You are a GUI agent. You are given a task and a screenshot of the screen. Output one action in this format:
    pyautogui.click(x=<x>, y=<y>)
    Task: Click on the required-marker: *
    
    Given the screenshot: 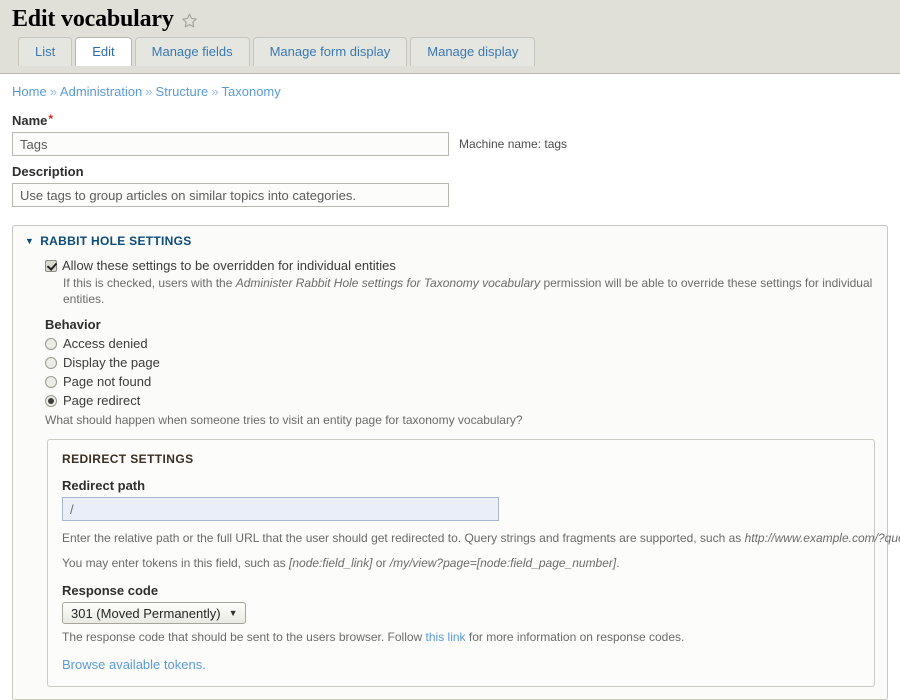 What is the action you would take?
    pyautogui.click(x=51, y=119)
    